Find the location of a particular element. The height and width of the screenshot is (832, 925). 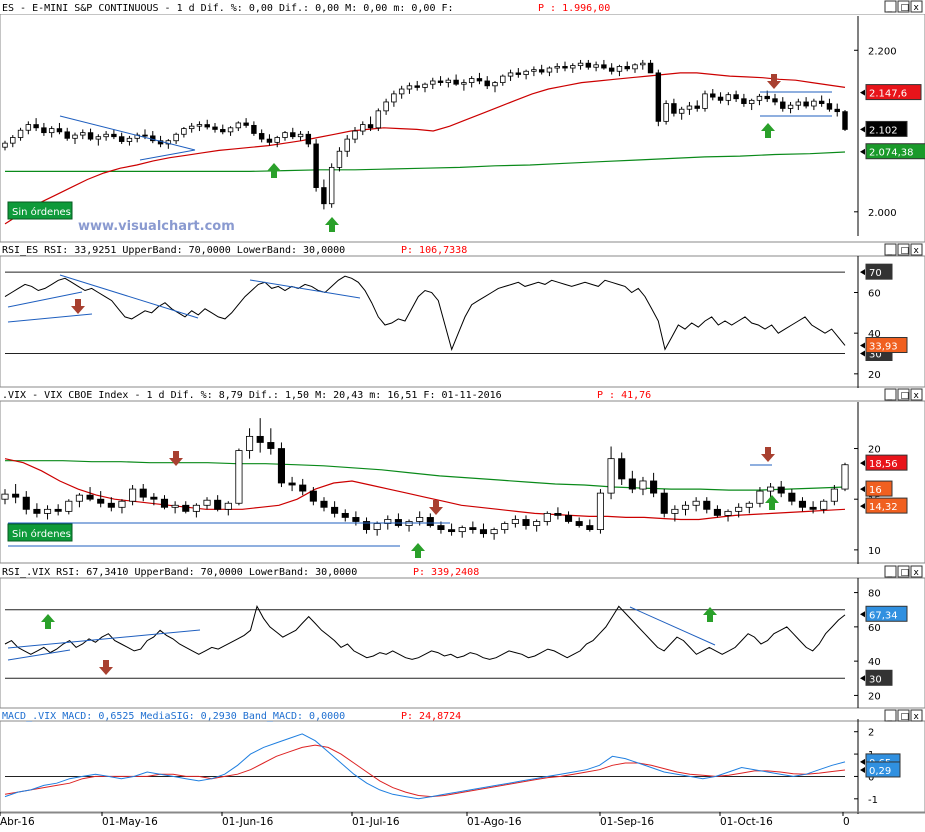

ytick-label: 20 is located at coordinates (874, 696).